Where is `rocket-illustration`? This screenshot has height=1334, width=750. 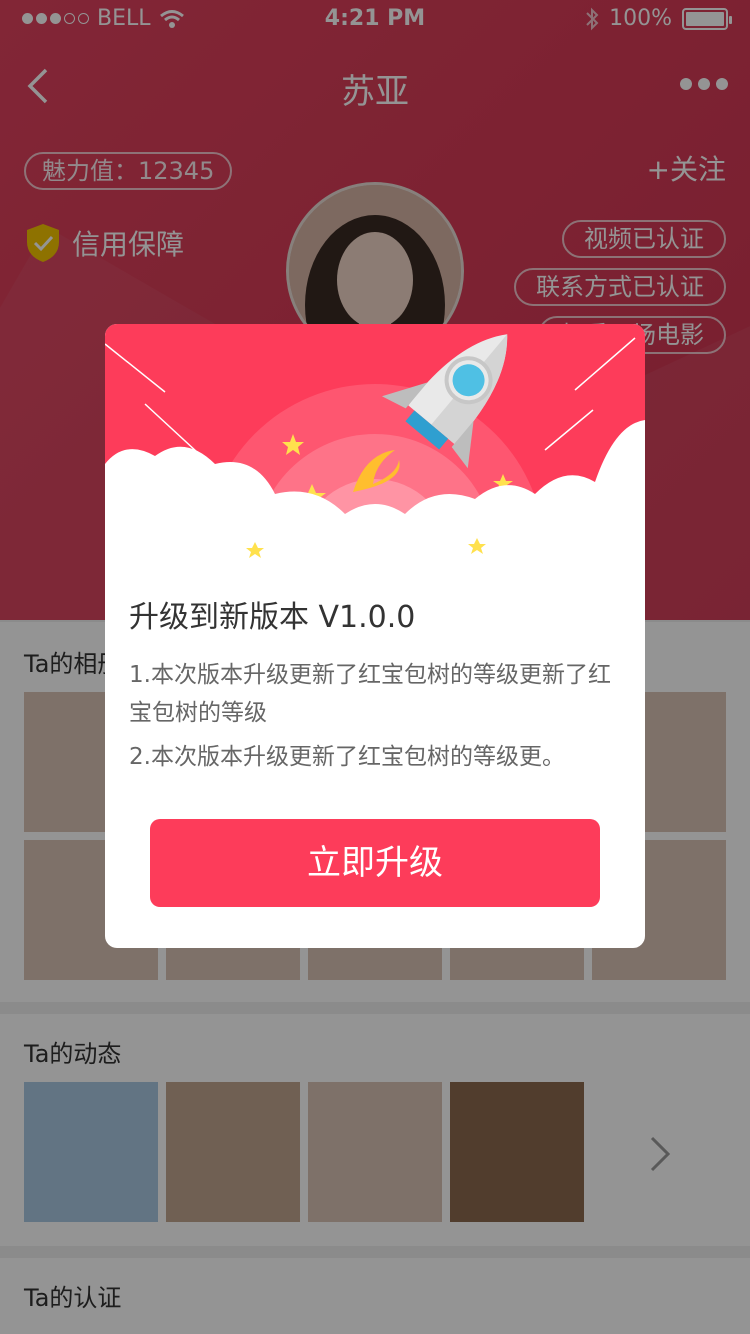 rocket-illustration is located at coordinates (375, 444).